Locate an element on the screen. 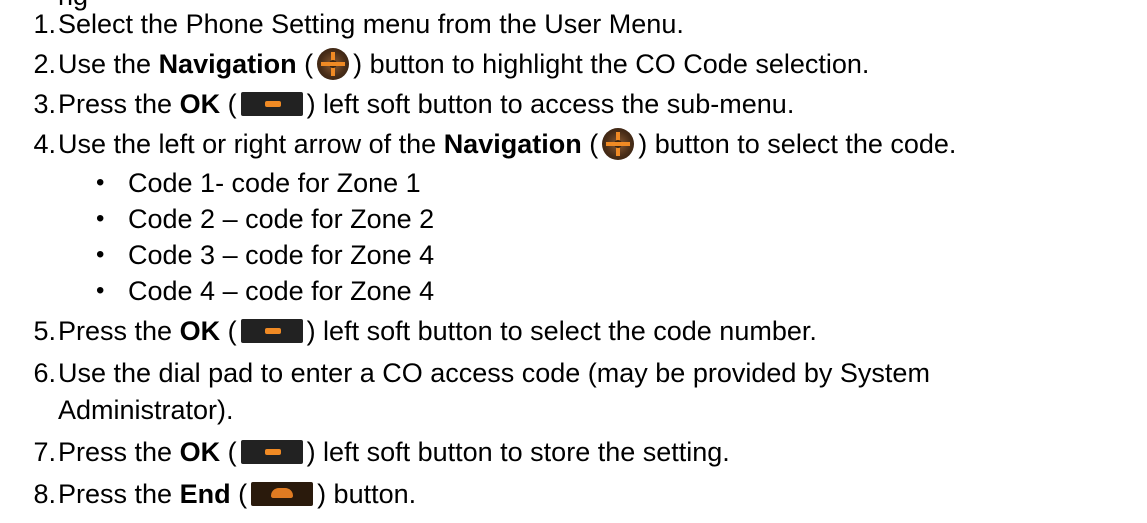 The width and height of the screenshot is (1147, 523). code-text: Code 3 – code for Zone 4 is located at coordinates (281, 255).